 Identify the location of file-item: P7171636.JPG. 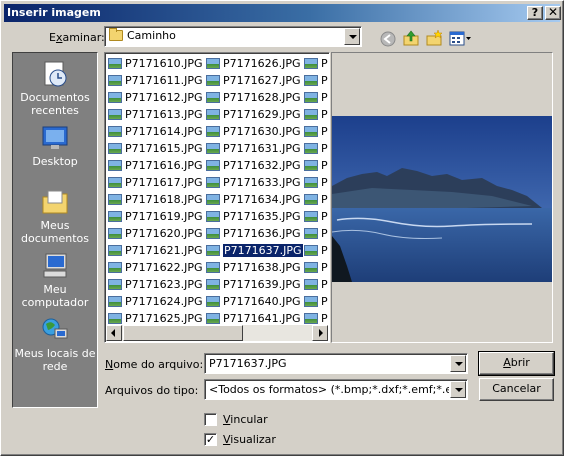
(254, 233).